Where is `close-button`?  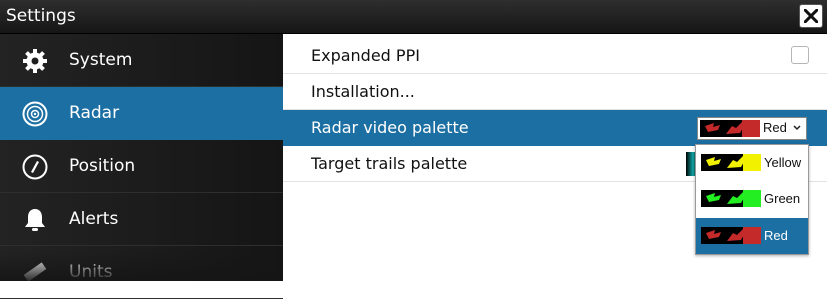
close-button is located at coordinates (811, 16).